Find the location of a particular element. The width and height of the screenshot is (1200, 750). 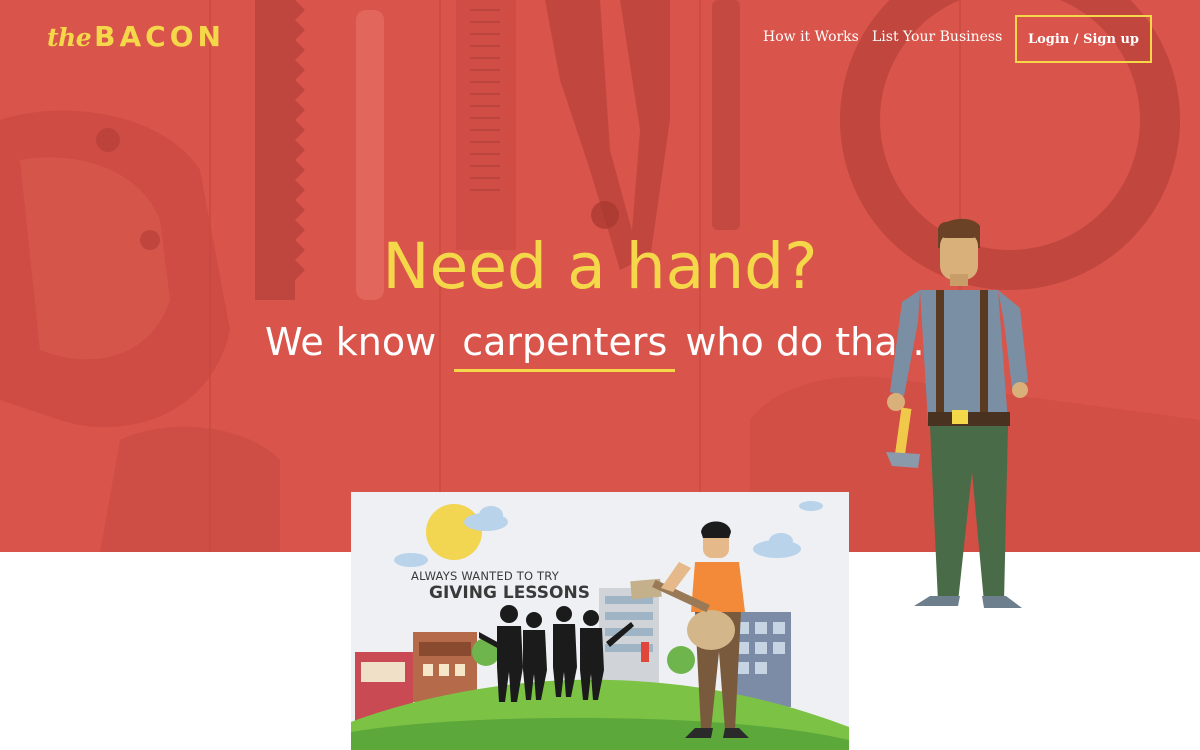

nav-list-your-business: List Your Business is located at coordinates (937, 37).